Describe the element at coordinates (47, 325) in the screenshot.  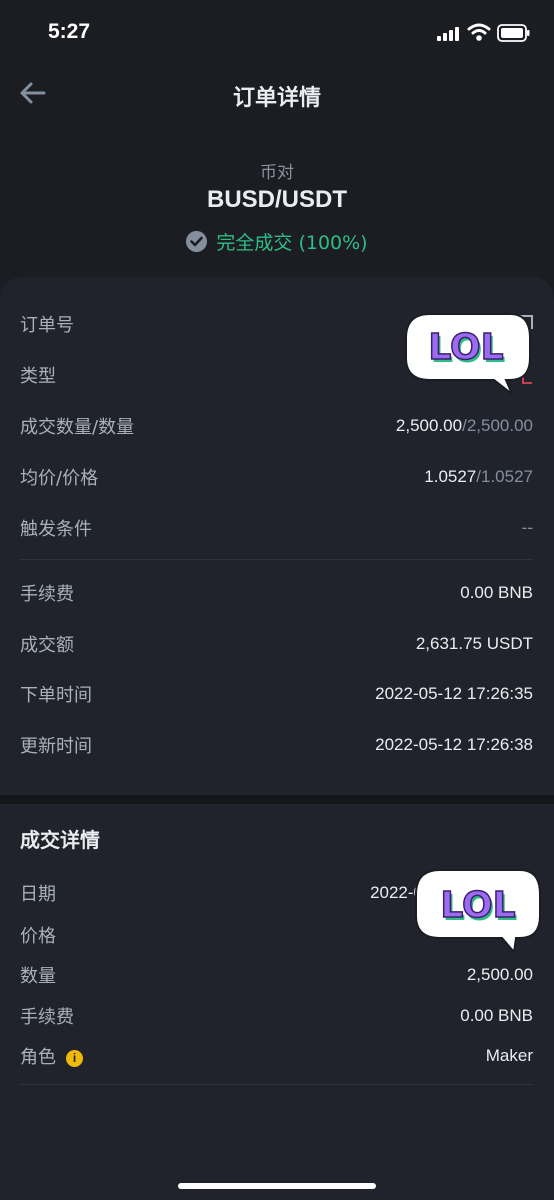
I see `order-no-label: 订单号` at that location.